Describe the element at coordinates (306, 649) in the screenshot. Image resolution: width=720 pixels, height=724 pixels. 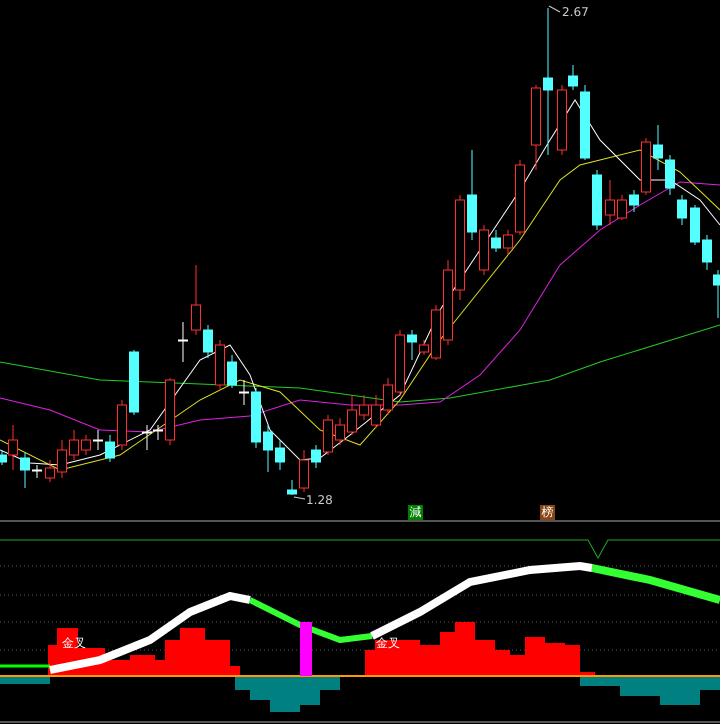
I see `histogram-bar` at that location.